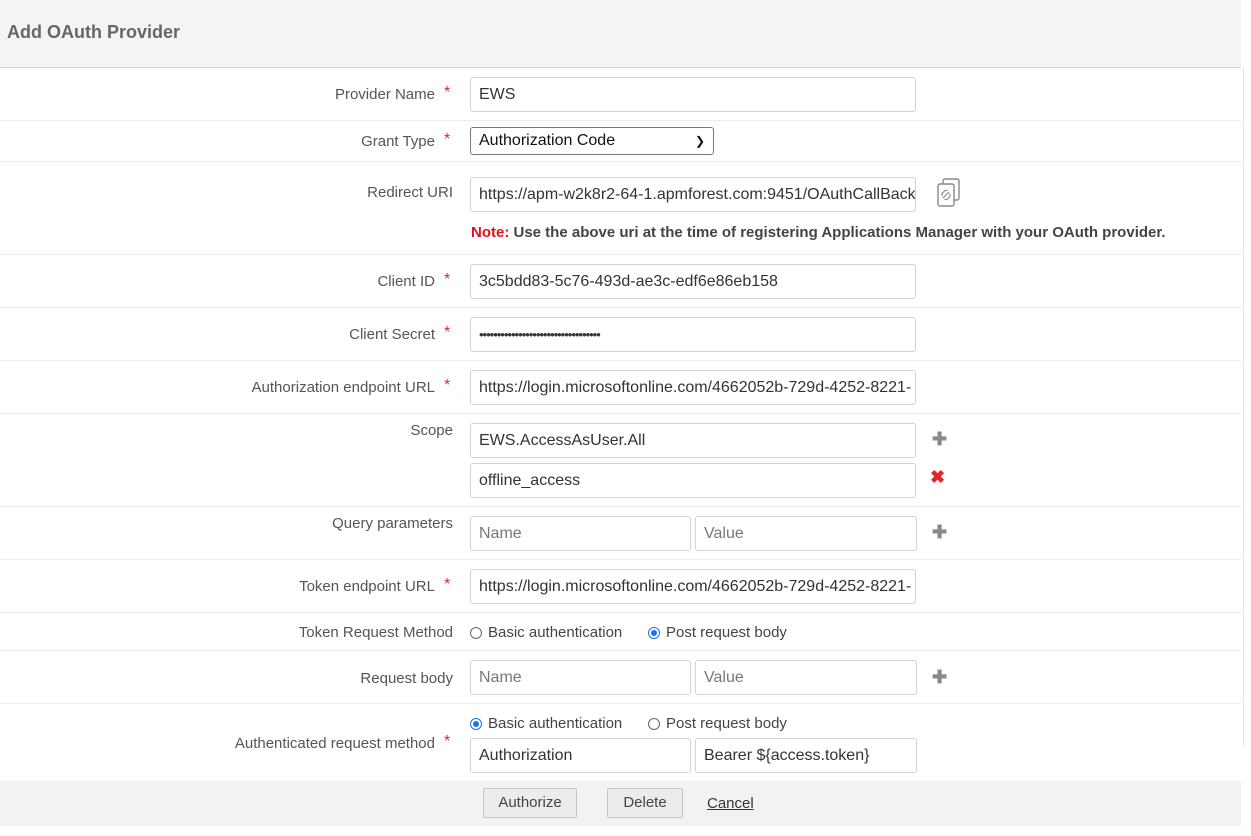  I want to click on client-id-label: Client ID, so click(406, 281).